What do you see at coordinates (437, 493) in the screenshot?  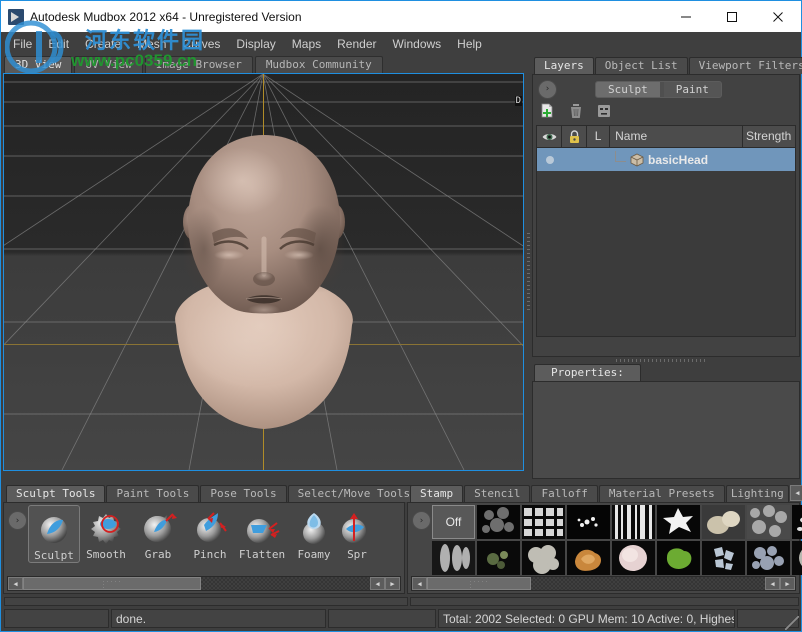 I see `tab-stamp: Stamp` at bounding box center [437, 493].